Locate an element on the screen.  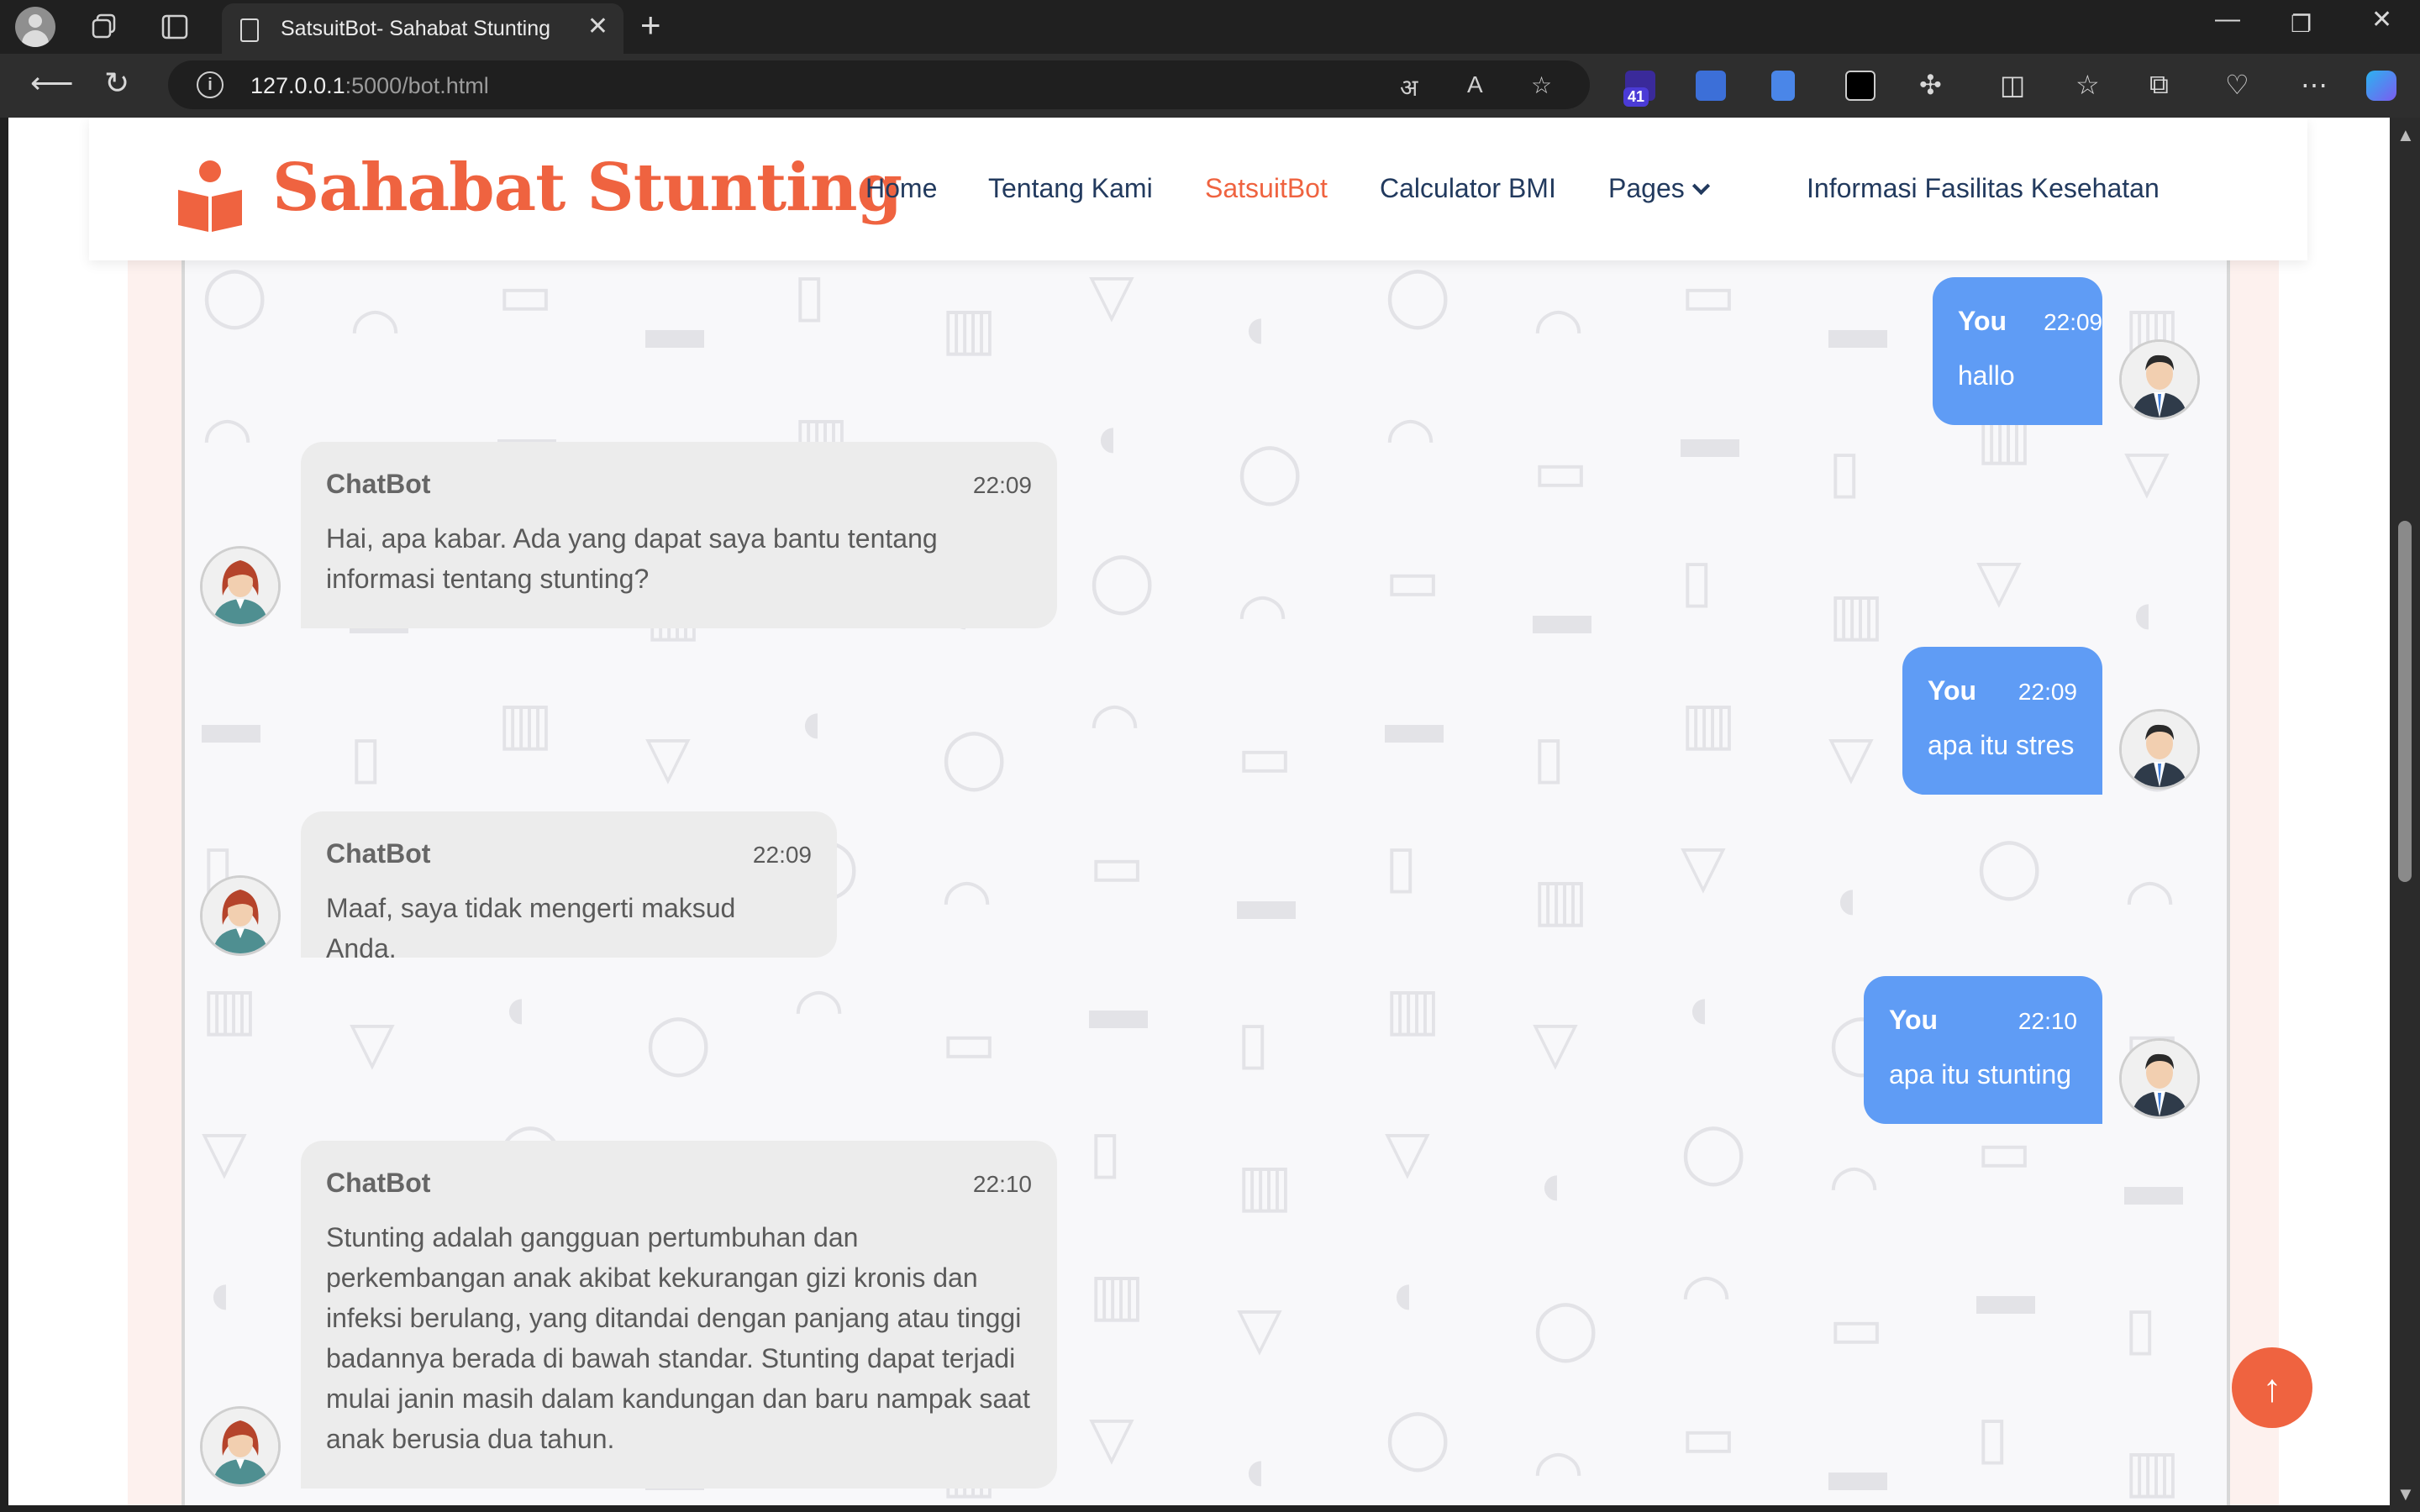
new-tab-icon: + is located at coordinates (650, 25).